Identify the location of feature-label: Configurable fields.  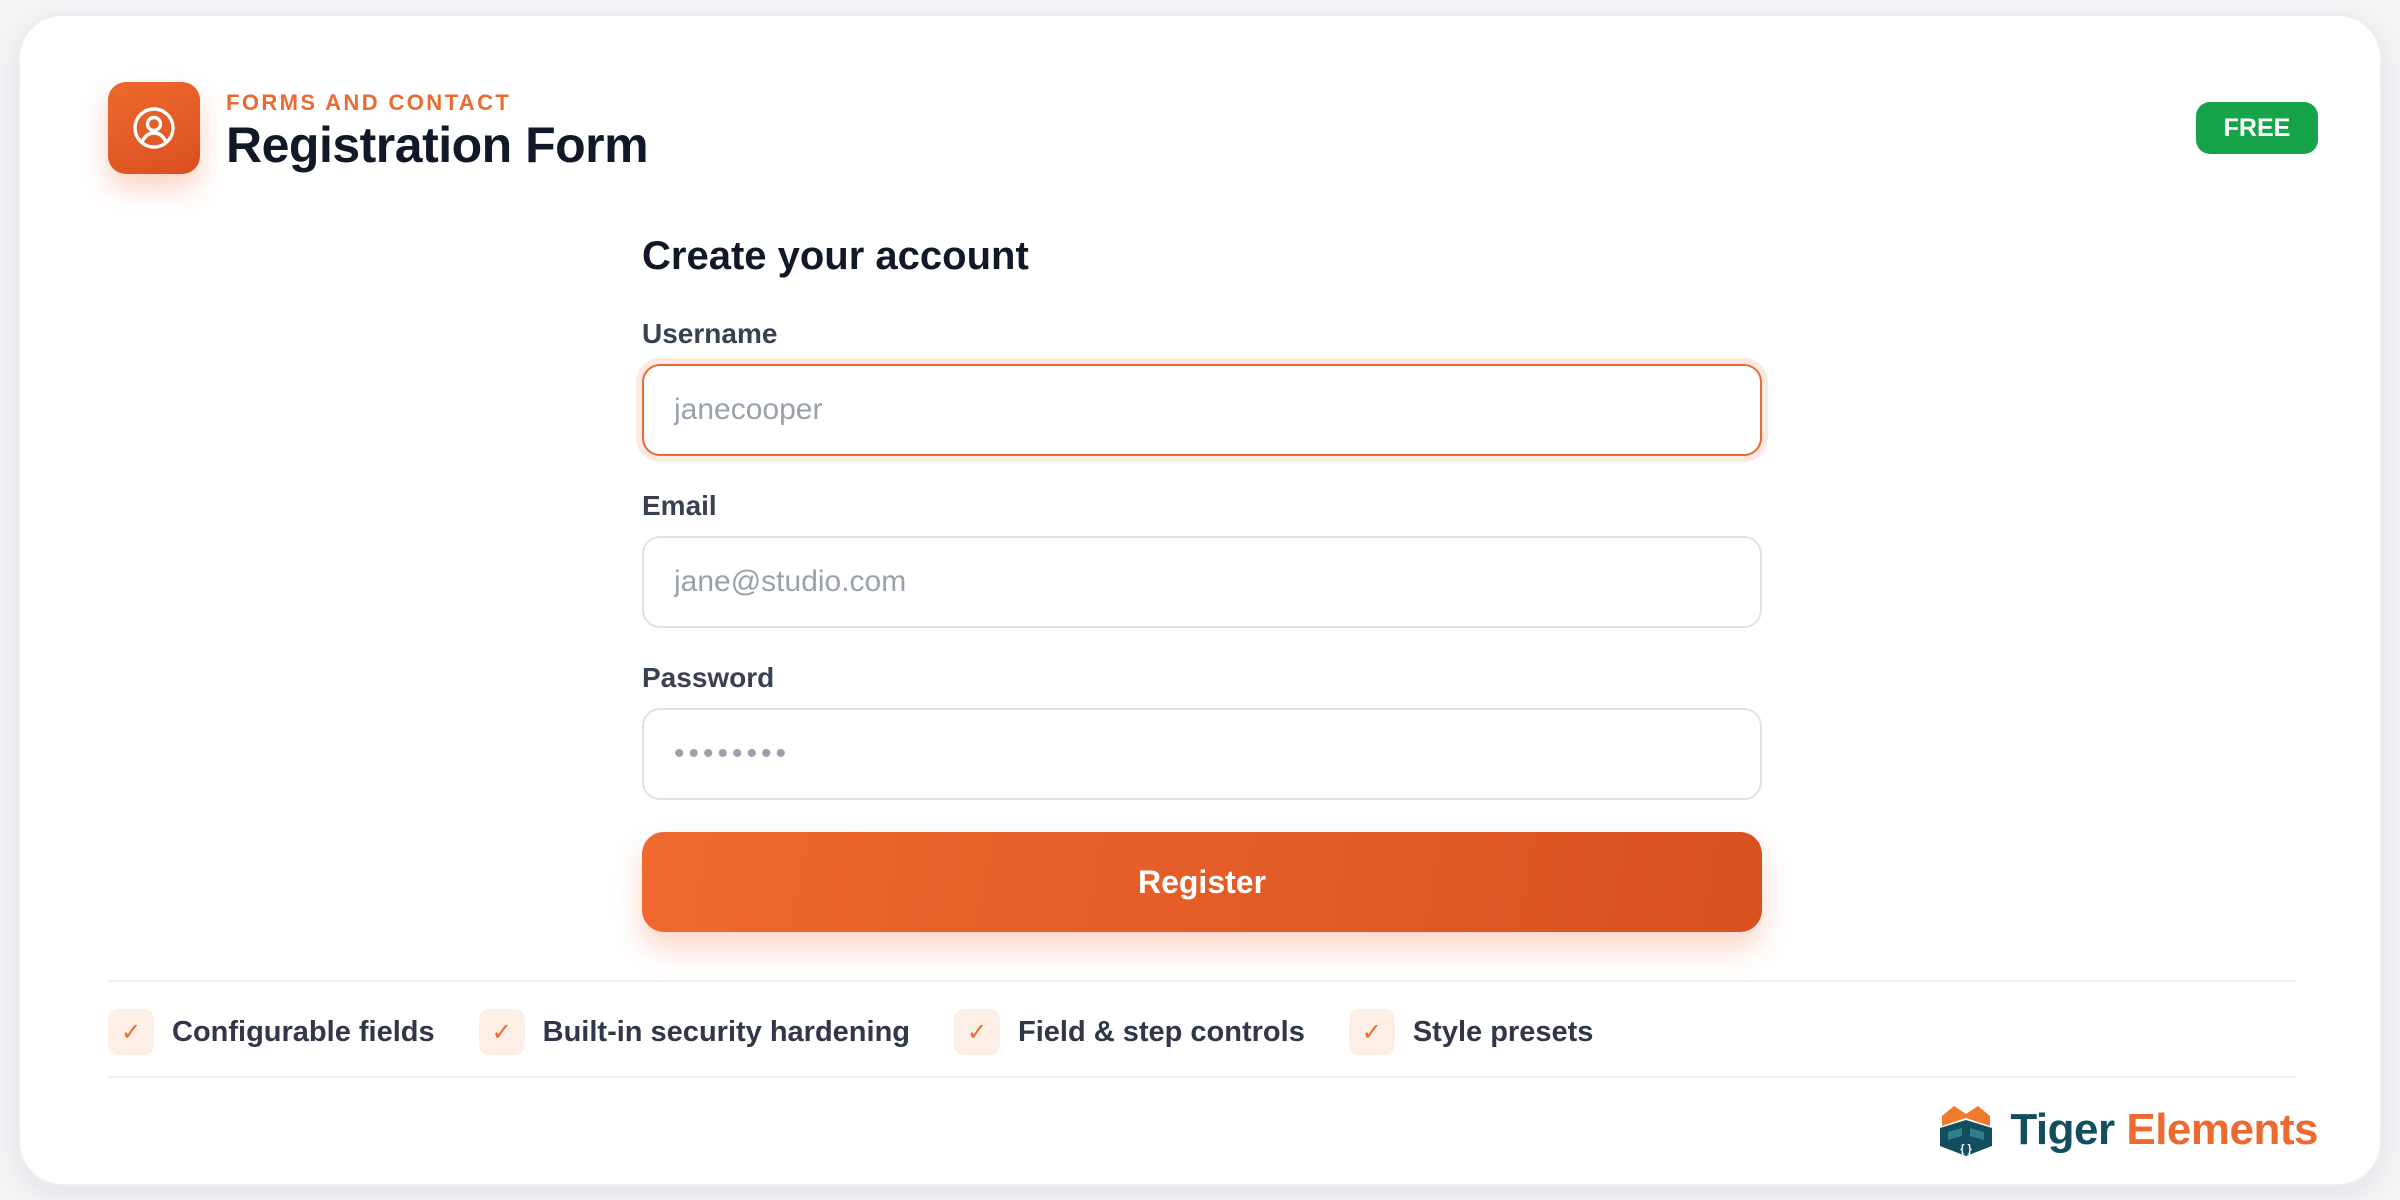
(303, 1031).